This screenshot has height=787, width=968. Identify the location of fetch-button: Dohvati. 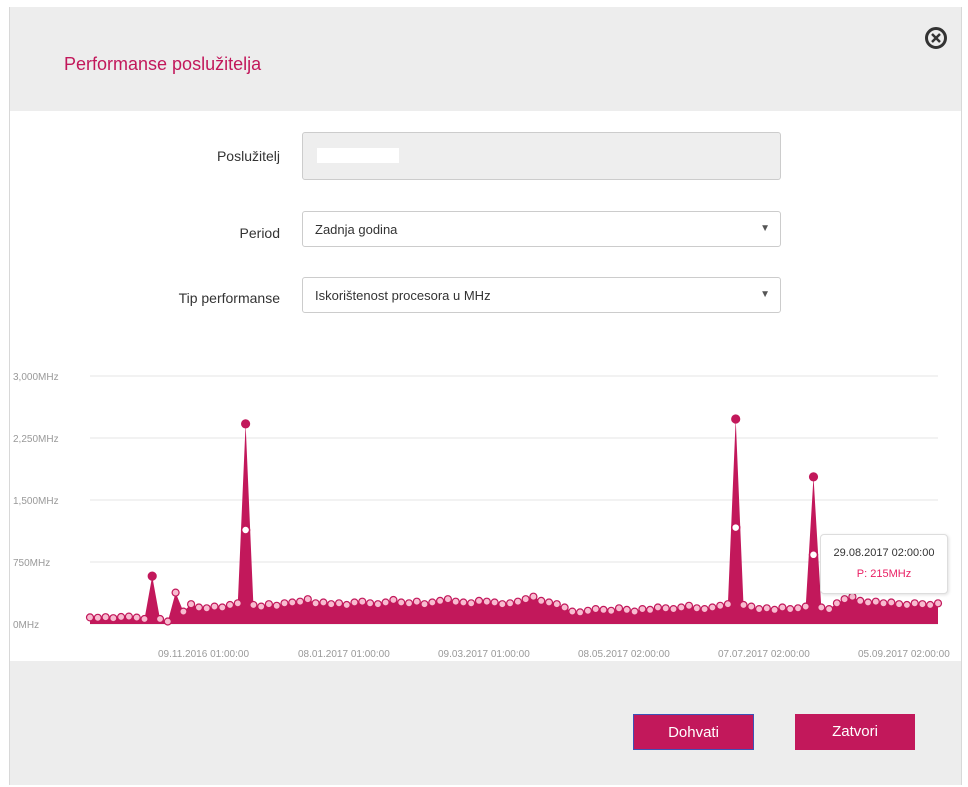
(693, 732).